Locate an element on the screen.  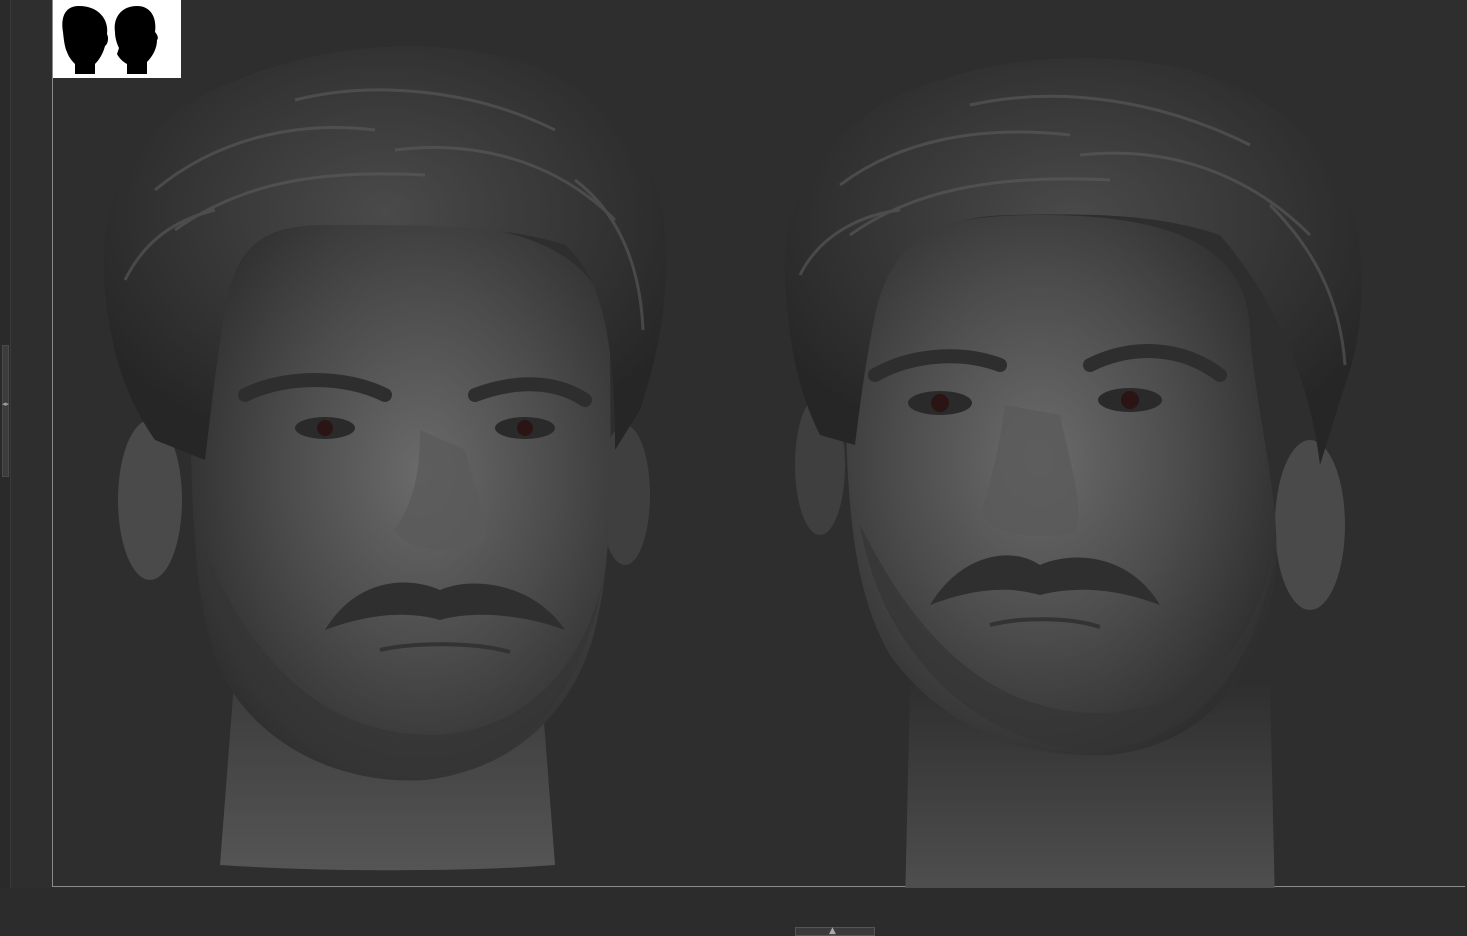
left-tray-edge: ◂▸ is located at coordinates (5, 468).